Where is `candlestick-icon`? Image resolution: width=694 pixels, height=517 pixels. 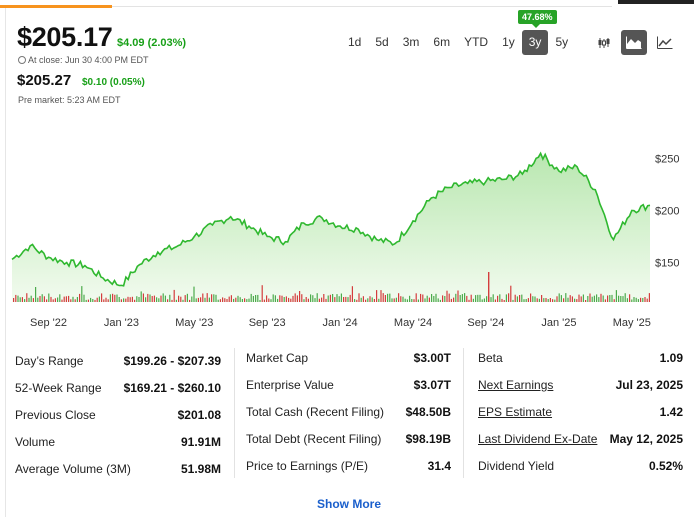
candlestick-icon is located at coordinates (604, 42).